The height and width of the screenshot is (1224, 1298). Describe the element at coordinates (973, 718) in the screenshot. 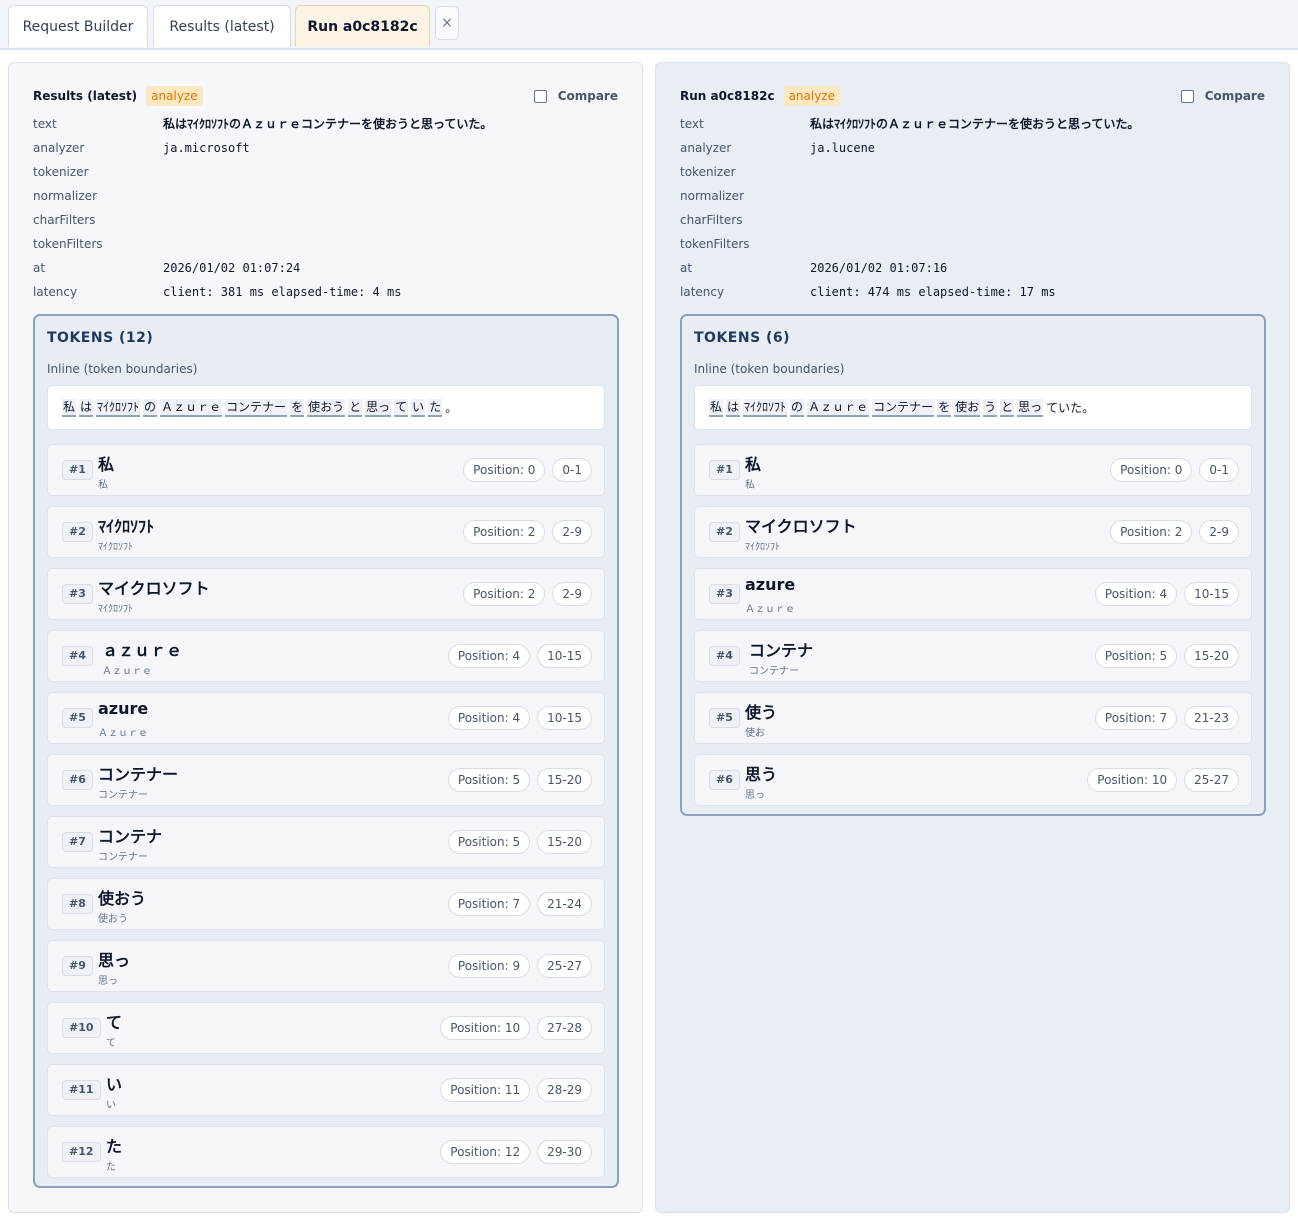

I see `token-row: #5 使う 使お Position: 7 21-23` at that location.